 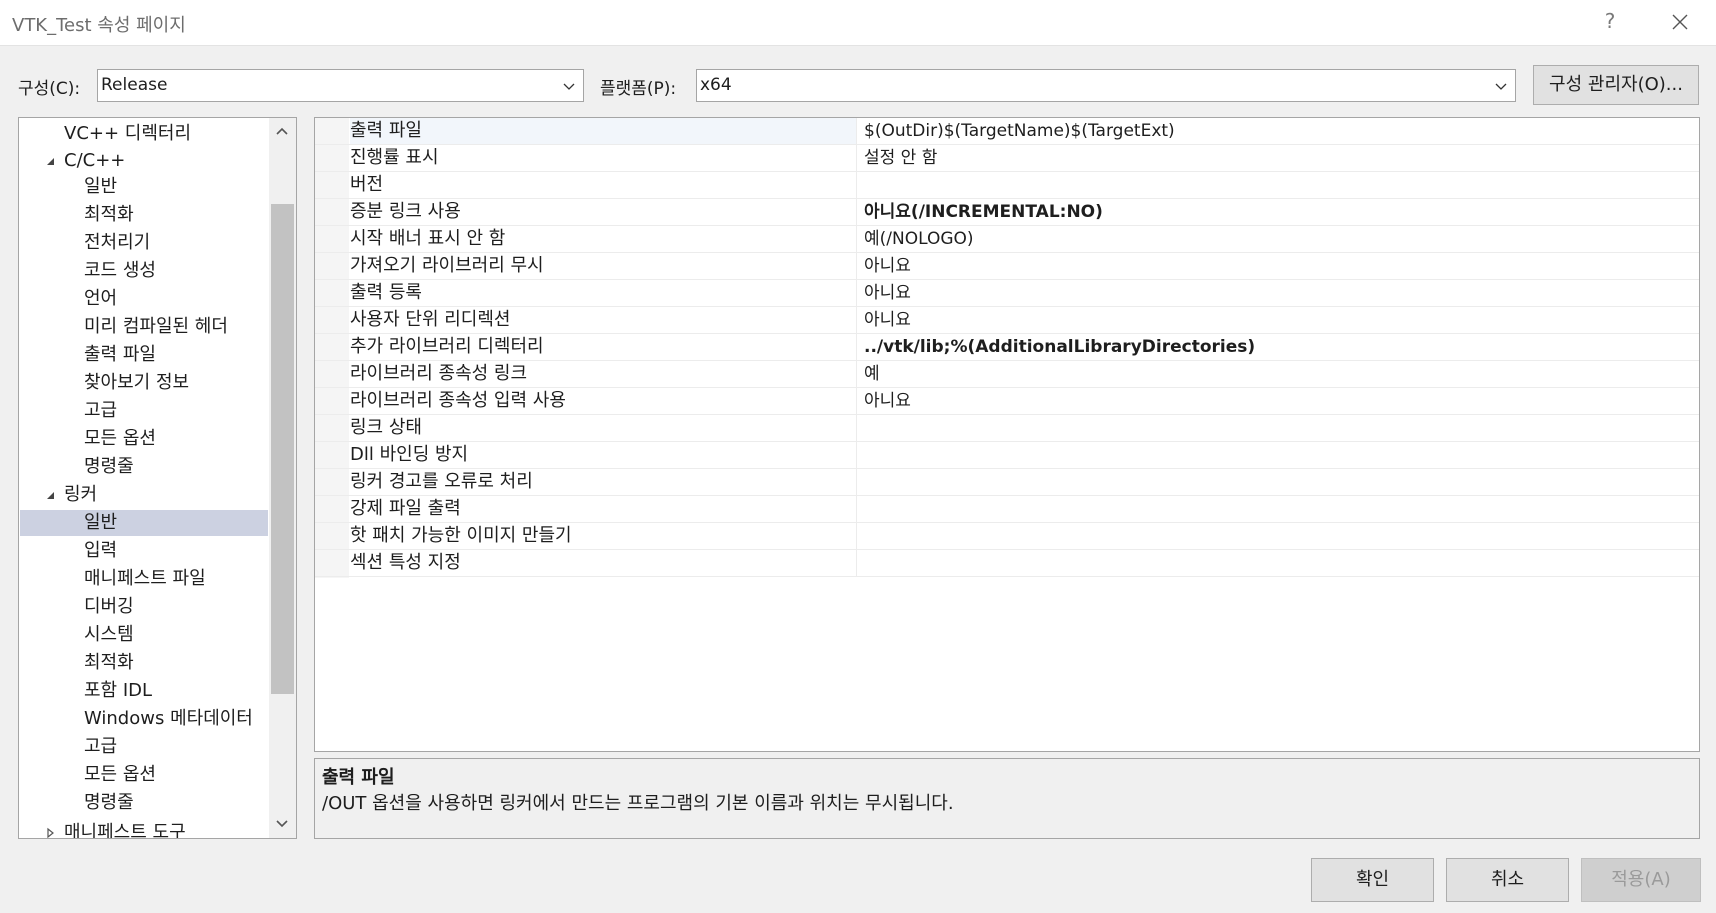 I want to click on config-value: Release, so click(x=134, y=85).